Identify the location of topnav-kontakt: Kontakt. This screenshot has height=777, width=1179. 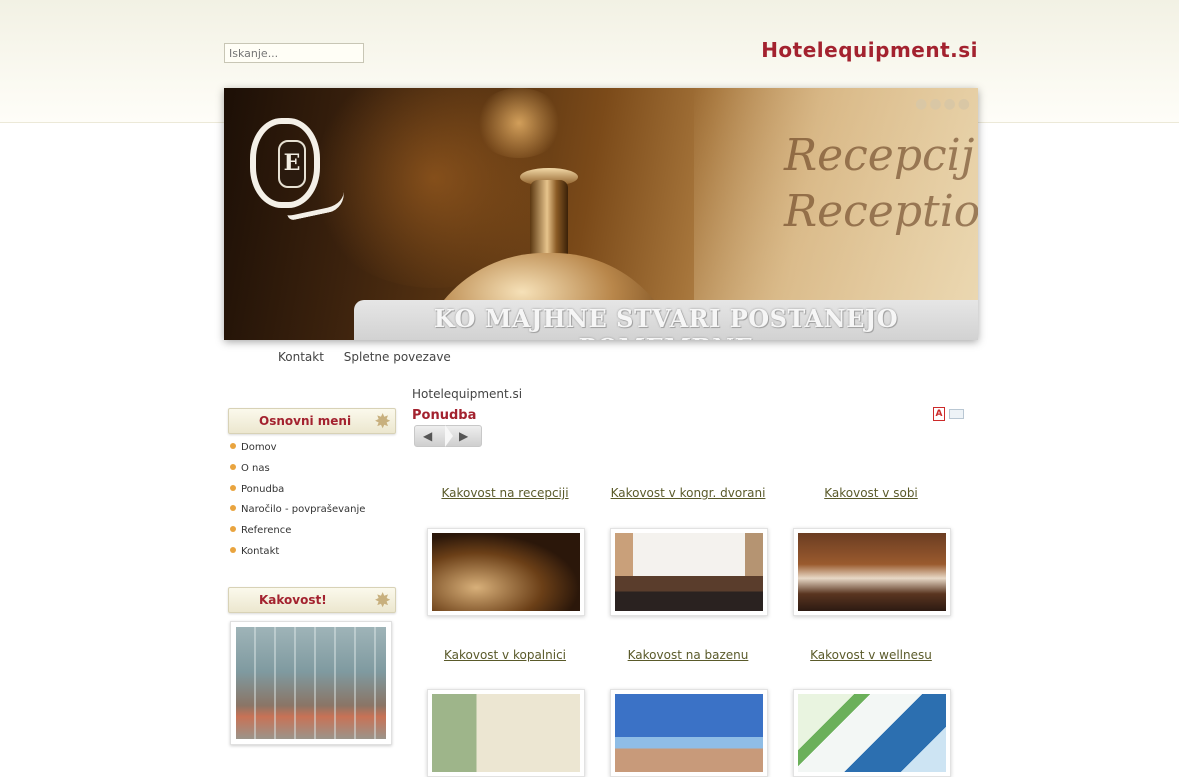
(301, 357).